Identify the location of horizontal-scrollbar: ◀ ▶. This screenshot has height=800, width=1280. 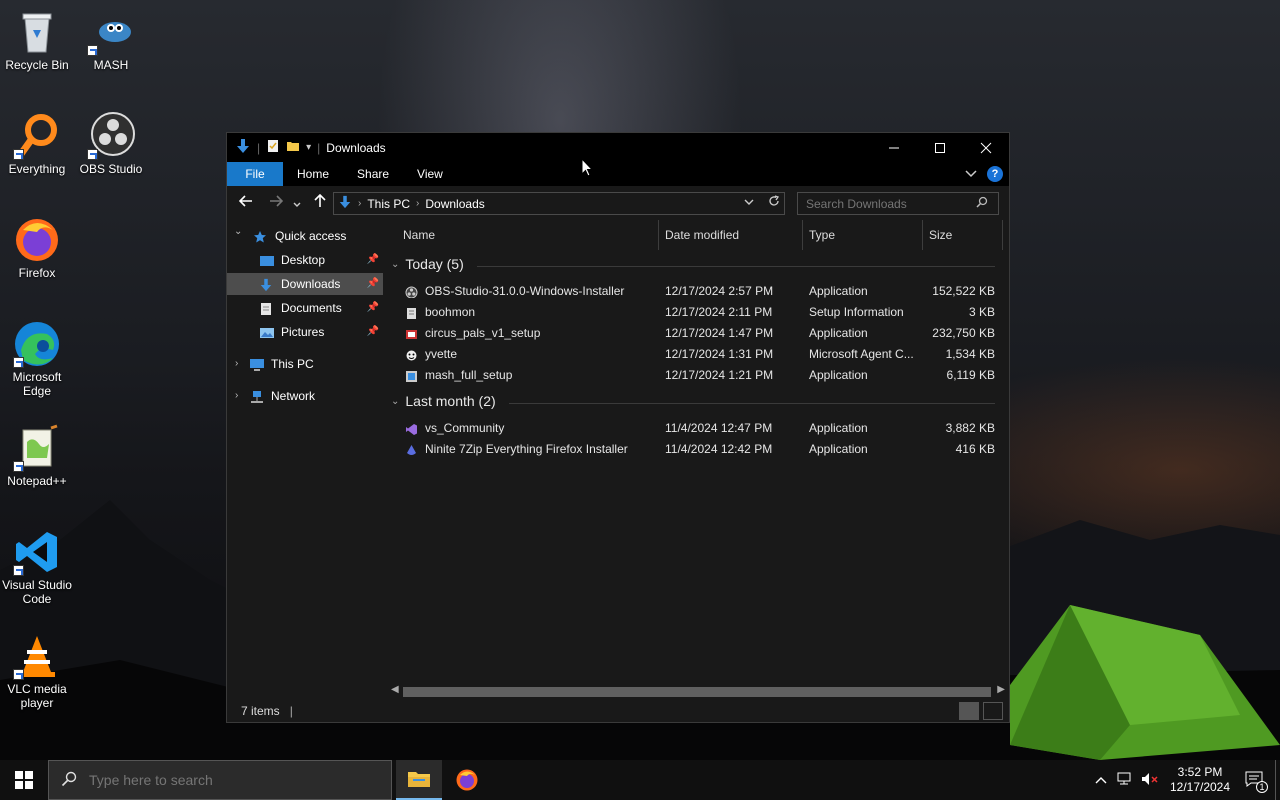
(698, 691).